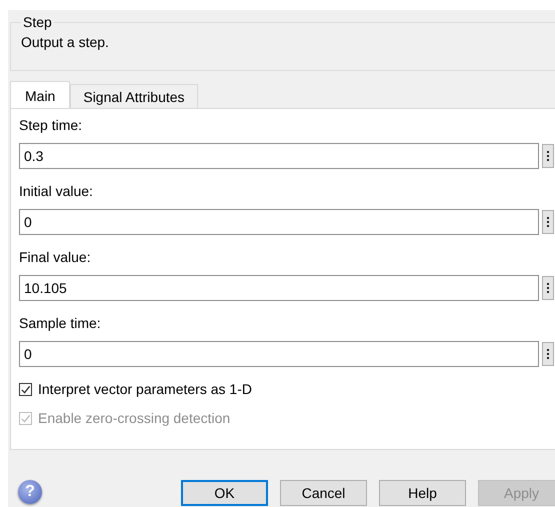 The height and width of the screenshot is (507, 555). Describe the element at coordinates (60, 324) in the screenshot. I see `parameter-label: Sample time:` at that location.